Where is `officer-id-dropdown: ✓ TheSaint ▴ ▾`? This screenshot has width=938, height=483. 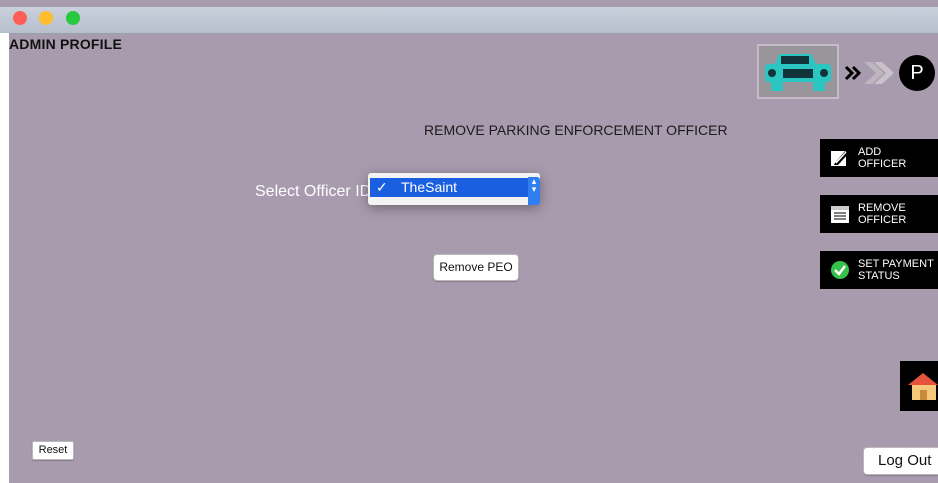
officer-id-dropdown: ✓ TheSaint ▴ ▾ is located at coordinates (454, 189).